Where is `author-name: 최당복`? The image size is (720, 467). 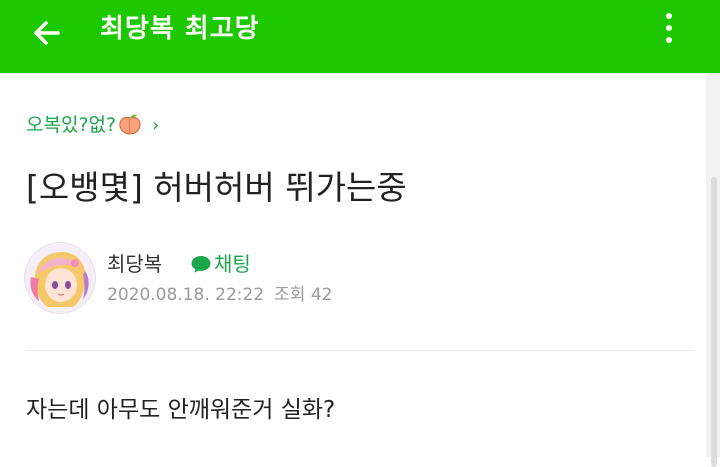
author-name: 최당복 is located at coordinates (134, 264).